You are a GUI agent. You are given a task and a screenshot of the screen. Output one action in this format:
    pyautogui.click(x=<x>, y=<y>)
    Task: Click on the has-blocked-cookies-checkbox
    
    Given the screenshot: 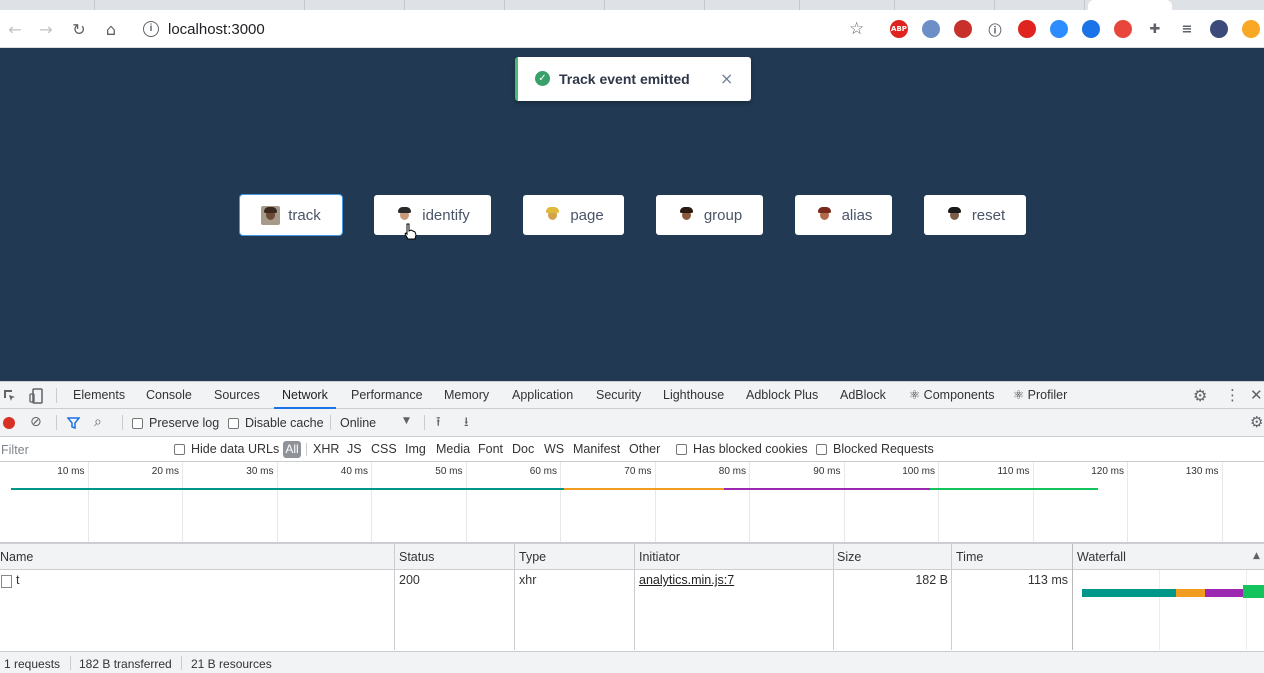 What is the action you would take?
    pyautogui.click(x=681, y=449)
    